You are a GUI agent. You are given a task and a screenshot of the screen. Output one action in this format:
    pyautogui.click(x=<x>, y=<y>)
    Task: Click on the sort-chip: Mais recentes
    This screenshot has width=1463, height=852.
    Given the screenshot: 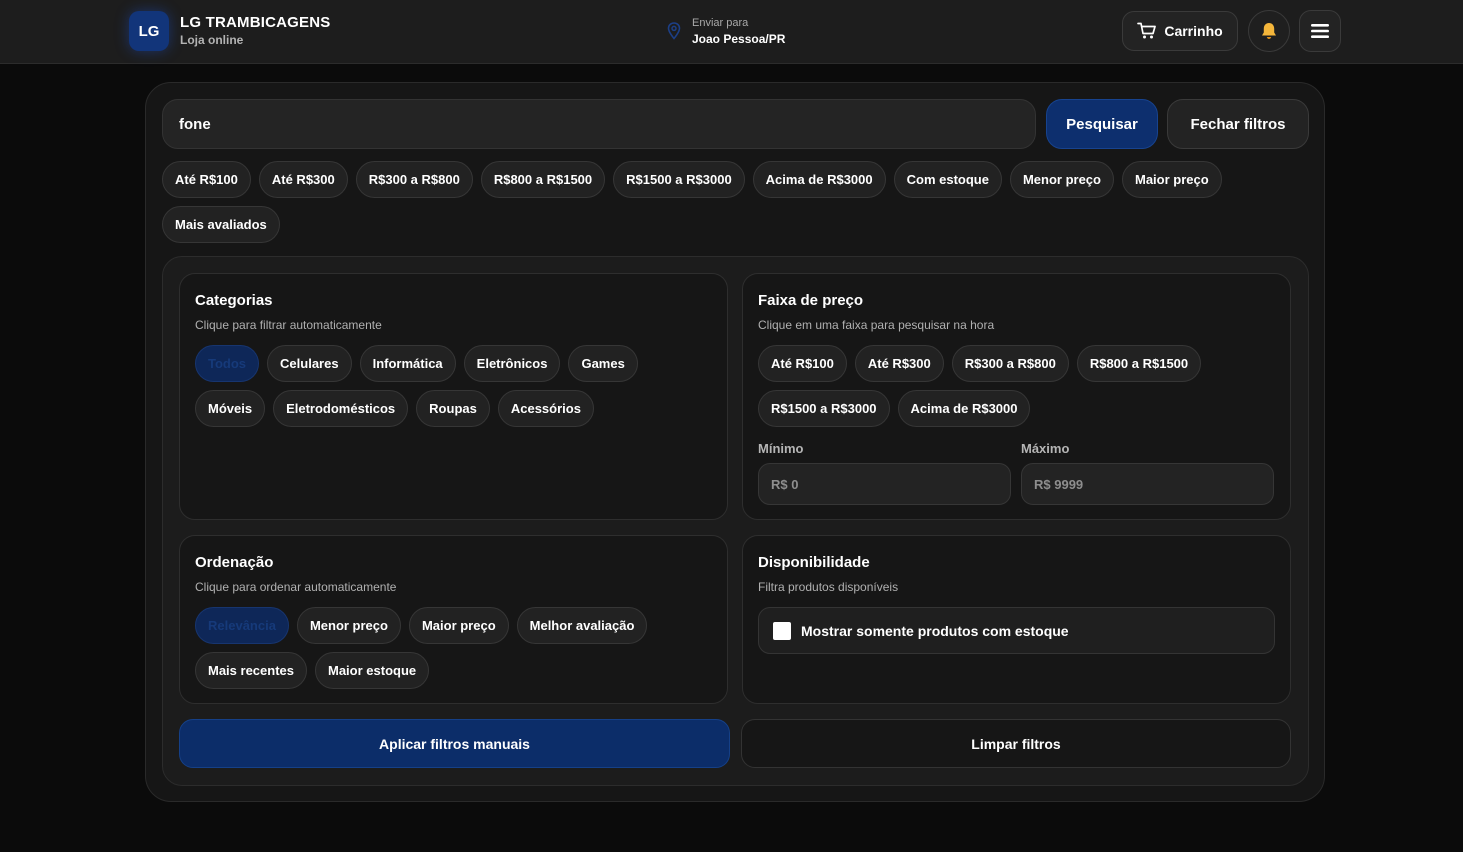 What is the action you would take?
    pyautogui.click(x=251, y=670)
    